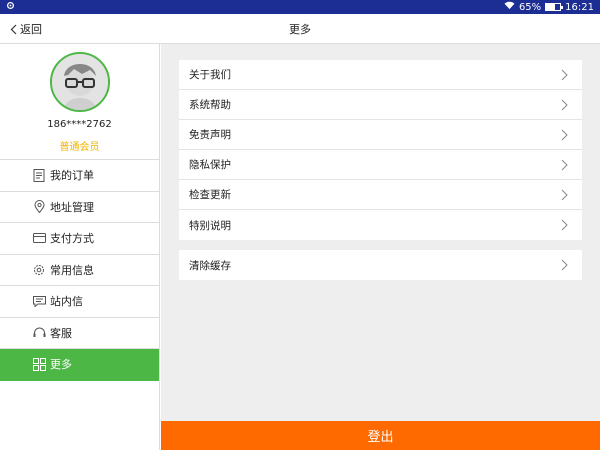  I want to click on chevron-left-icon, so click(13, 29).